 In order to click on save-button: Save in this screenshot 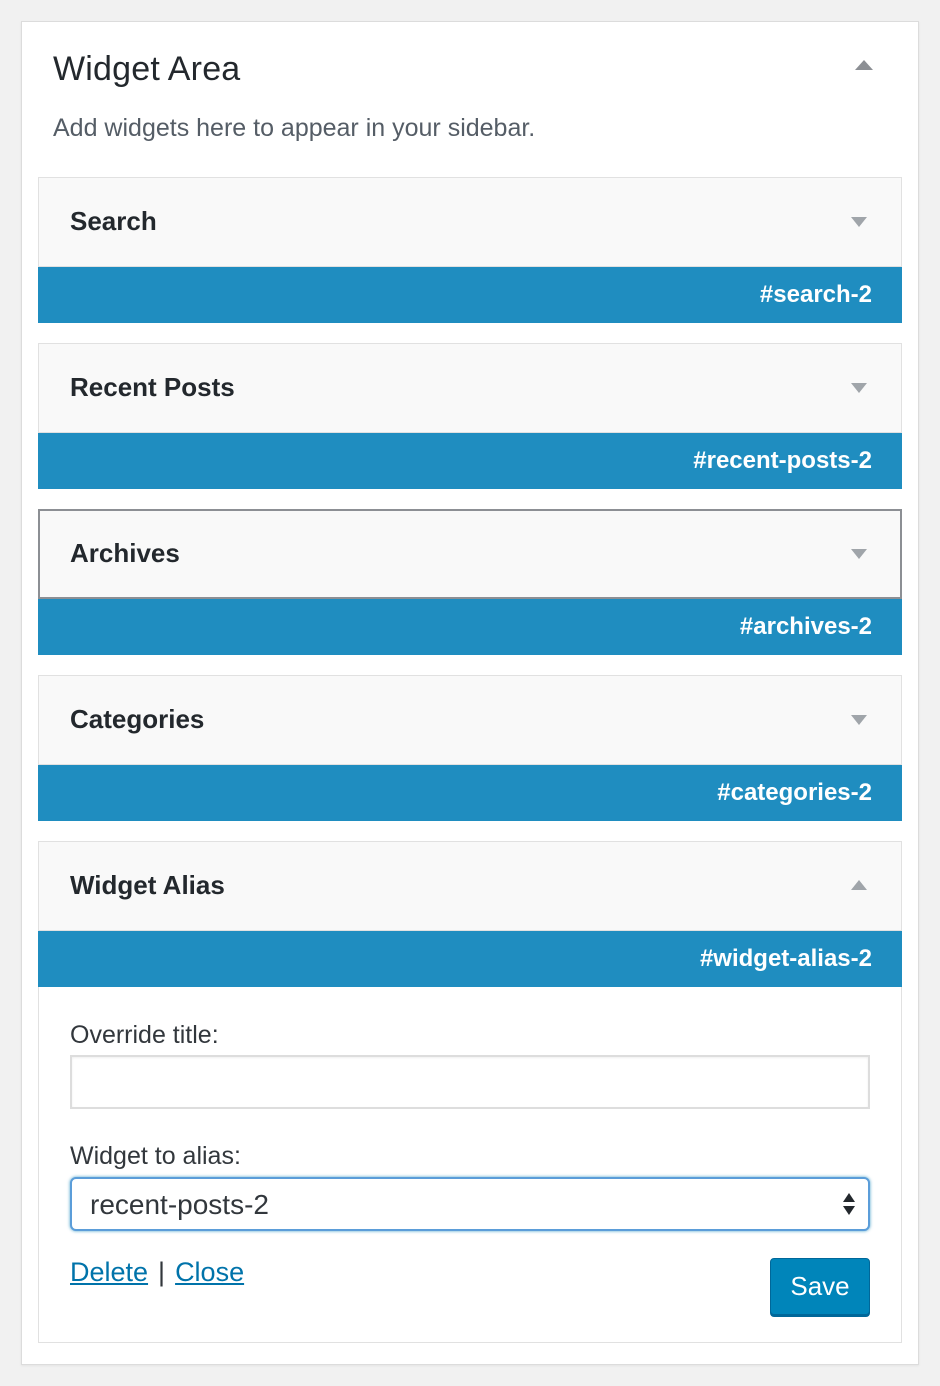, I will do `click(820, 1286)`.